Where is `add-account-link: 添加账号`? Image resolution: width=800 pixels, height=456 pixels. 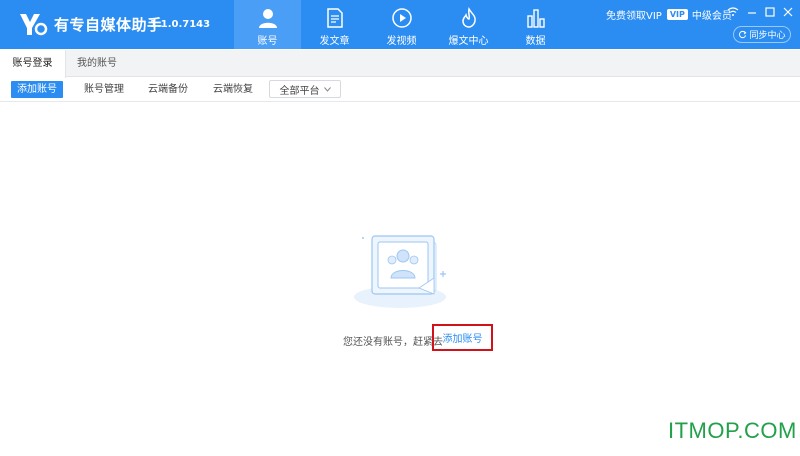
add-account-link: 添加账号 is located at coordinates (462, 337).